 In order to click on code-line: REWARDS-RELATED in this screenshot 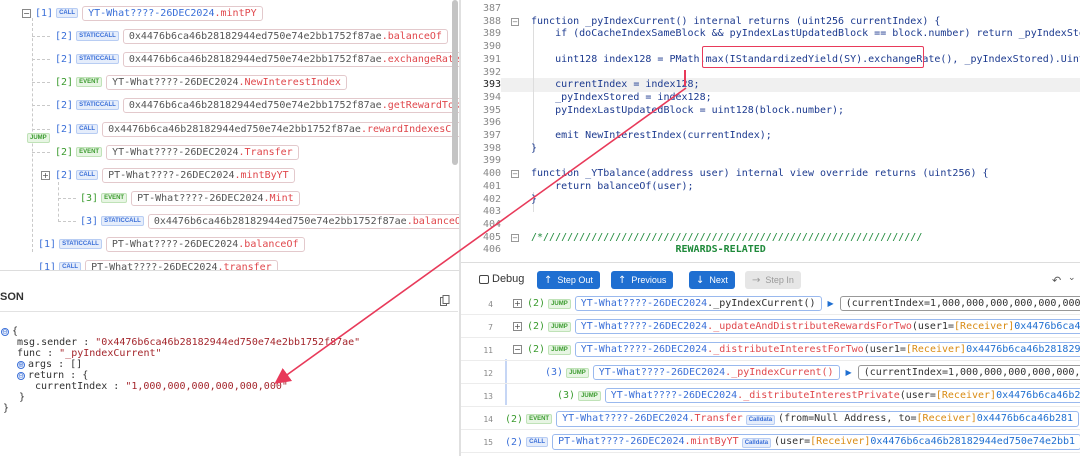, I will do `click(648, 249)`.